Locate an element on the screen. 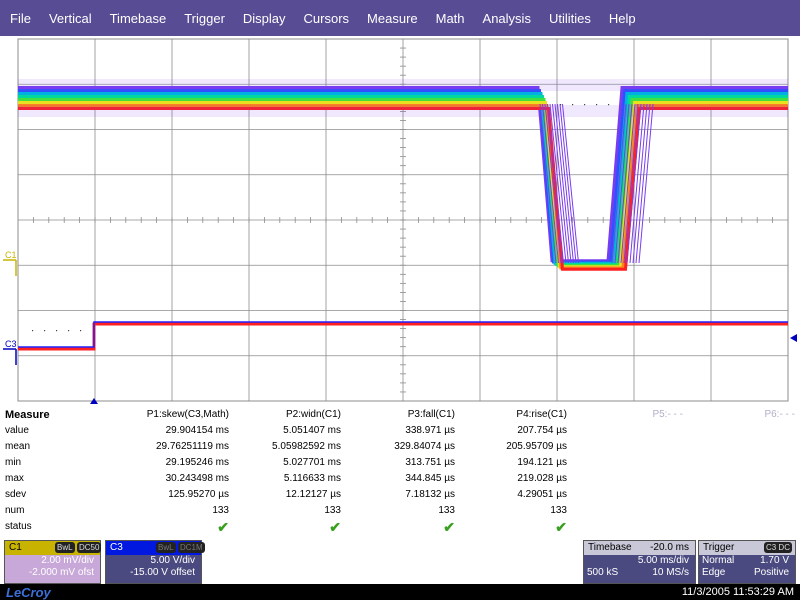  timebase-rate: 5.00 ms/div is located at coordinates (663, 560).